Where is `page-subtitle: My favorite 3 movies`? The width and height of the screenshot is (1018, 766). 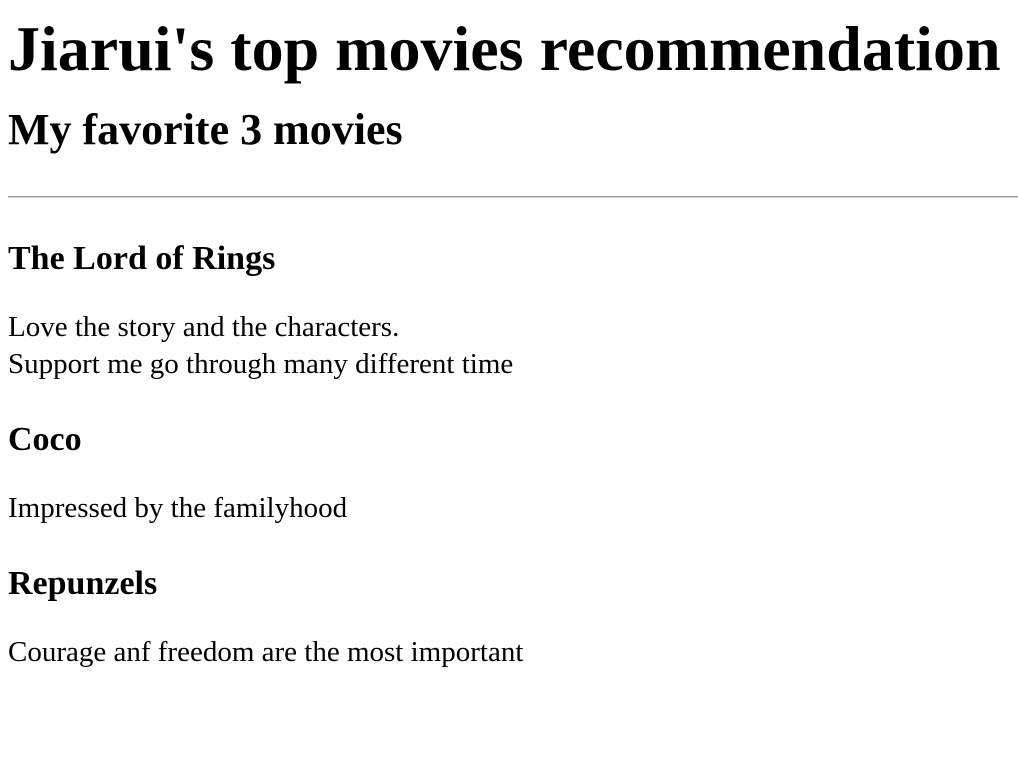 page-subtitle: My favorite 3 movies is located at coordinates (205, 130).